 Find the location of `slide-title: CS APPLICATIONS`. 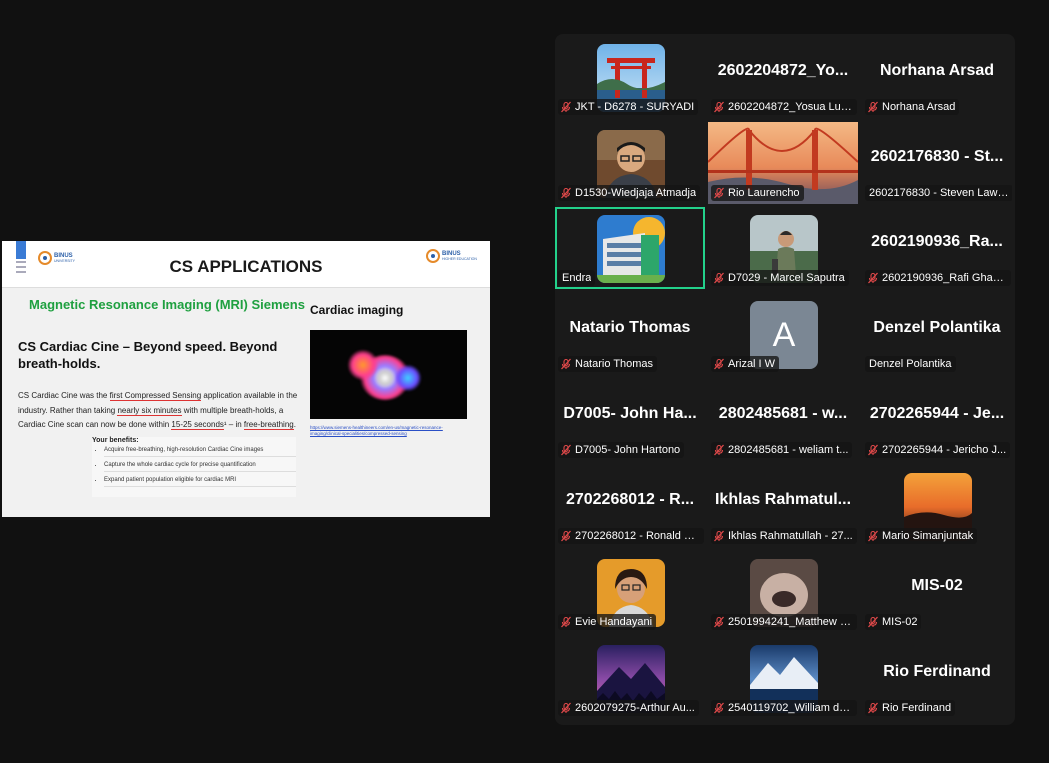

slide-title: CS APPLICATIONS is located at coordinates (246, 266).